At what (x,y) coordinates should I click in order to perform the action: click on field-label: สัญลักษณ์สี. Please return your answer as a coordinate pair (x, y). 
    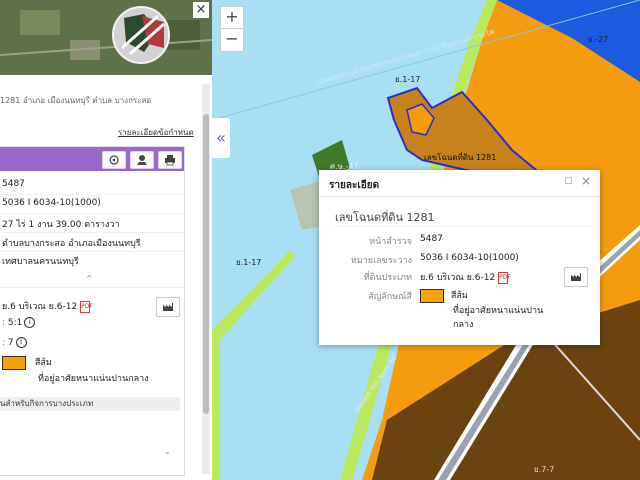
    Looking at the image, I should click on (390, 297).